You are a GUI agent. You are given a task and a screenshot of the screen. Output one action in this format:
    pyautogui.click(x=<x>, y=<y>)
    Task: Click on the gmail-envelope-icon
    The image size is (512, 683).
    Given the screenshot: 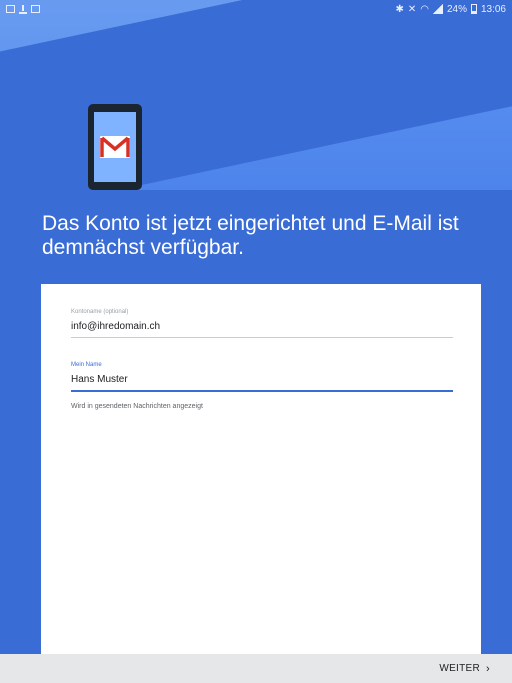 What is the action you would take?
    pyautogui.click(x=115, y=147)
    